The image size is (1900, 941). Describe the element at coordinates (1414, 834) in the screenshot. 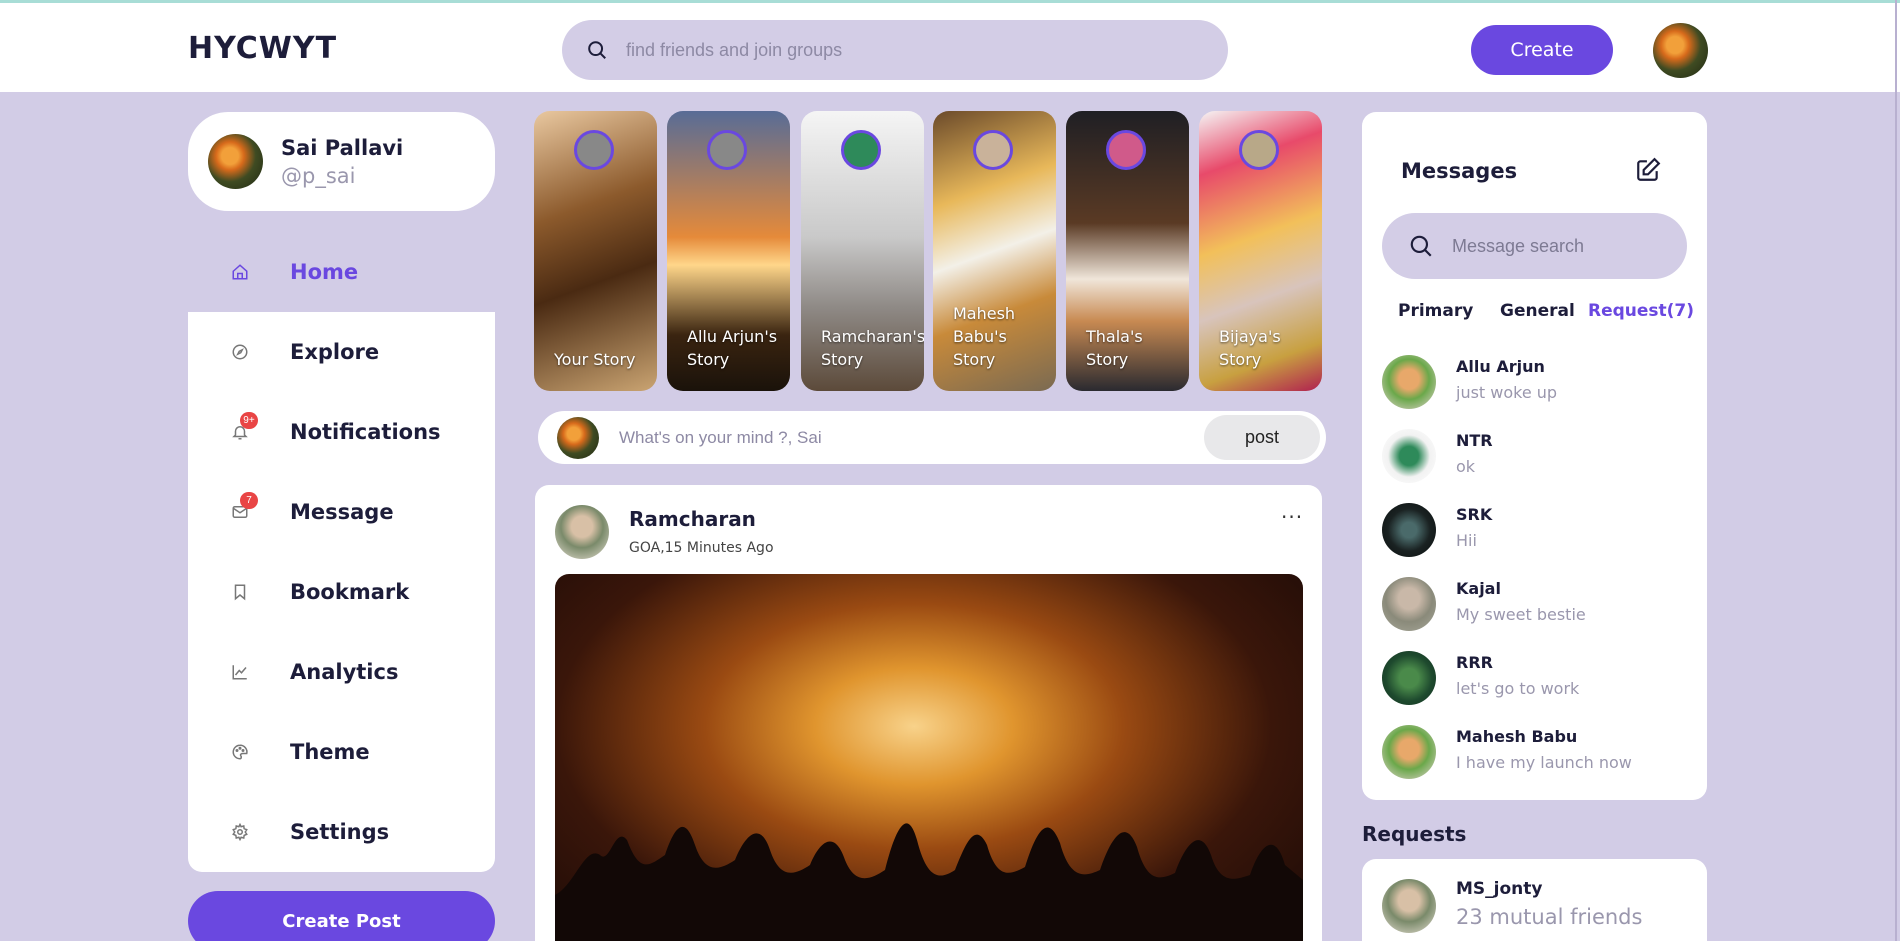

I see `requests-title: Requests` at that location.